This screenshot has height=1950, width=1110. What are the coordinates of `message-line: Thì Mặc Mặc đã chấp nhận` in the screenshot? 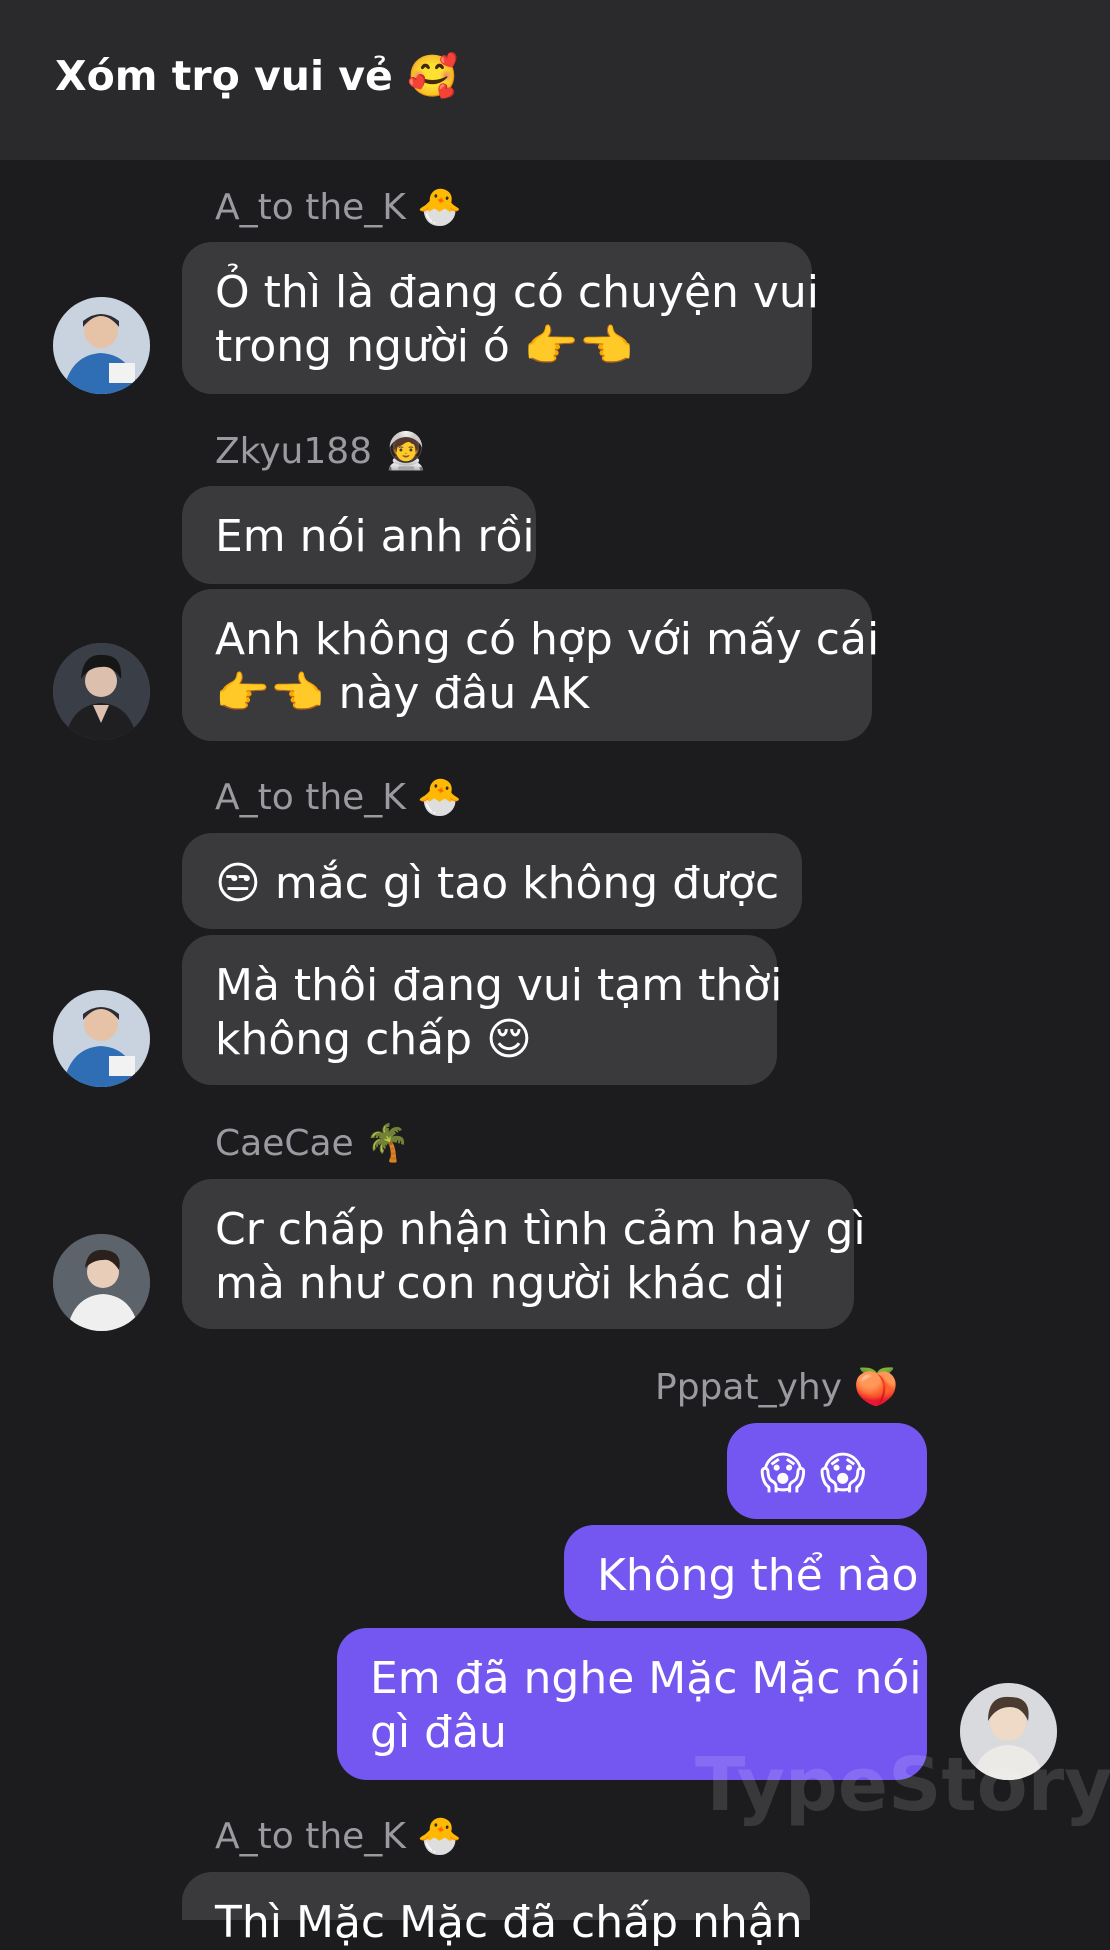 It's located at (509, 1922).